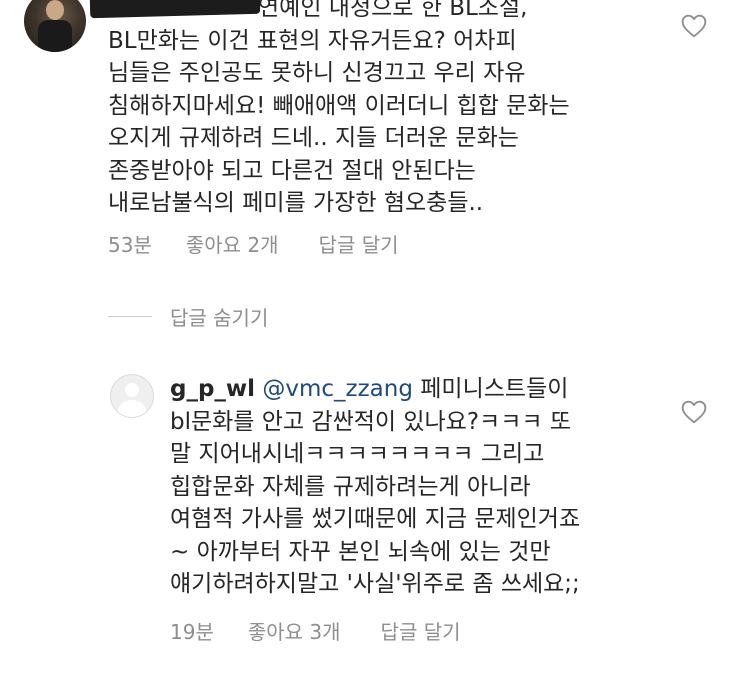  Describe the element at coordinates (337, 389) in the screenshot. I see `mention-link: @vmc_zzang` at that location.